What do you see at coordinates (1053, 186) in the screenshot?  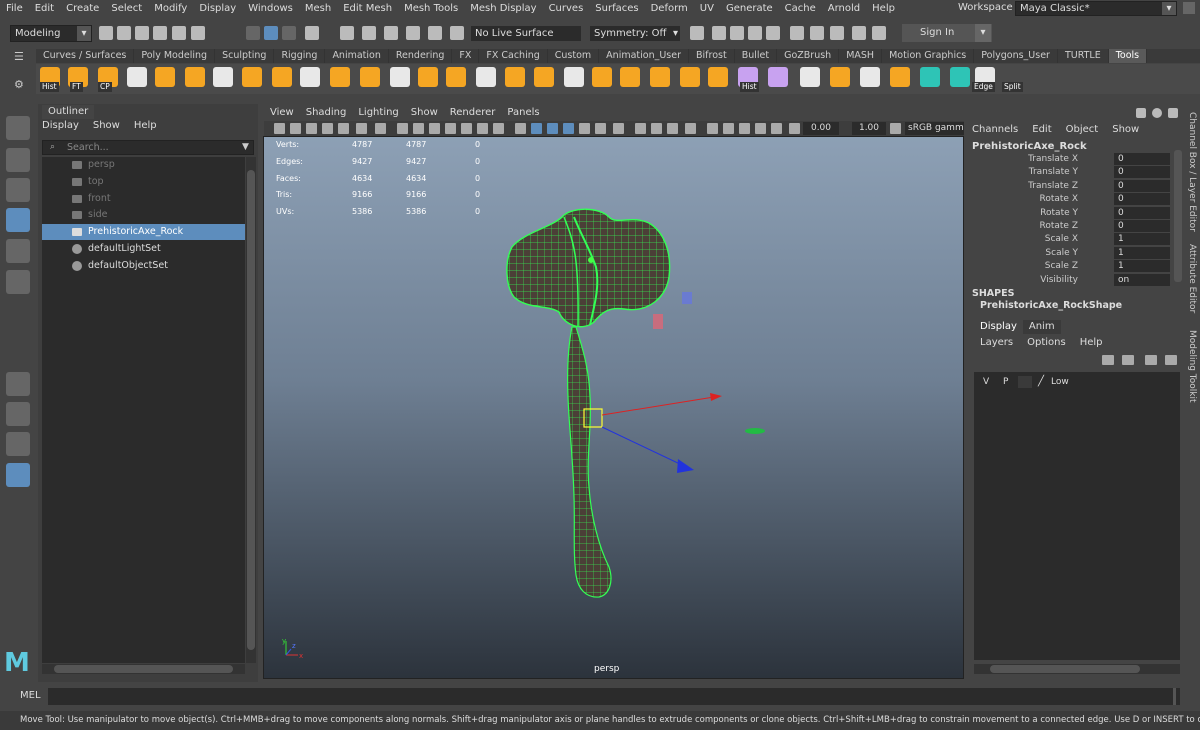 I see `channel-label: Translate Z` at bounding box center [1053, 186].